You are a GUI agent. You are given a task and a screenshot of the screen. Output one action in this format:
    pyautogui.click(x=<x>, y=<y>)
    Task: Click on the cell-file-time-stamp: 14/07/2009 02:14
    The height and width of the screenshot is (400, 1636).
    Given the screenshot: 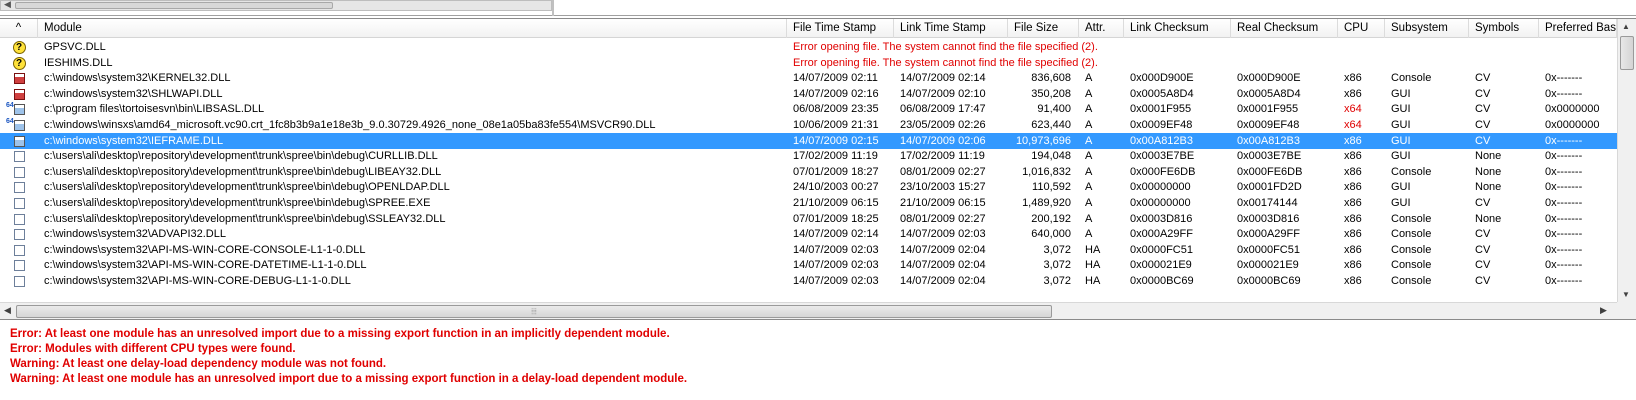 What is the action you would take?
    pyautogui.click(x=836, y=234)
    